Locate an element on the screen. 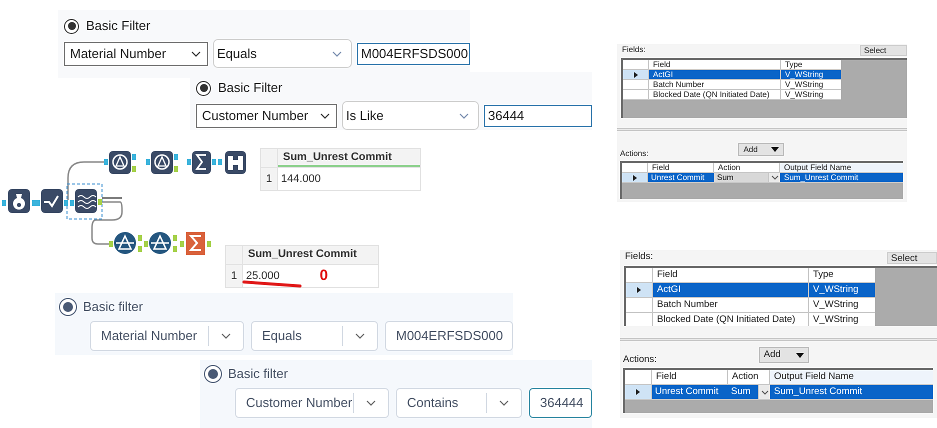  wave-icon is located at coordinates (86, 201).